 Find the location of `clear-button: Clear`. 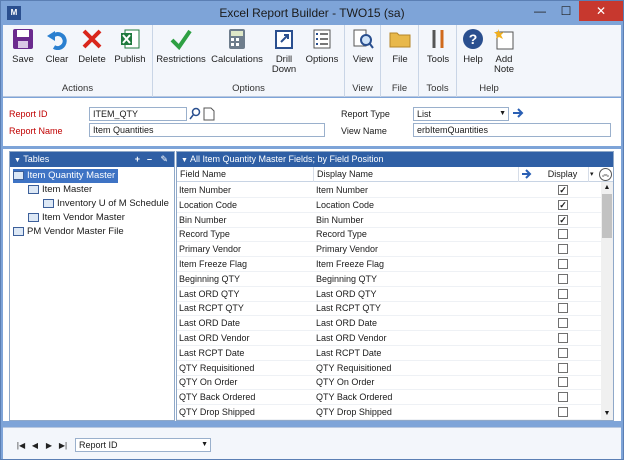

clear-button: Clear is located at coordinates (57, 46).